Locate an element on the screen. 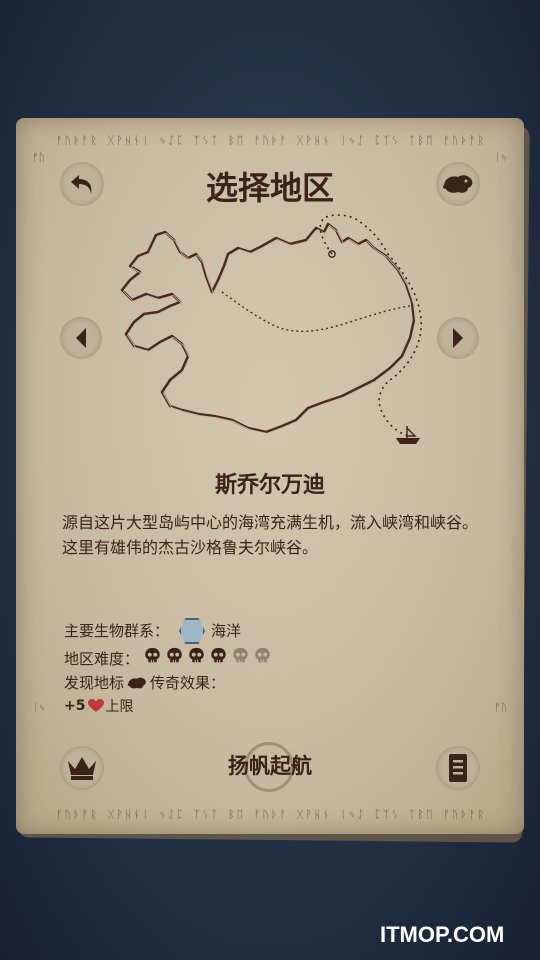 This screenshot has height=960, width=540. difficulty-row: 地区难度： is located at coordinates (167, 659).